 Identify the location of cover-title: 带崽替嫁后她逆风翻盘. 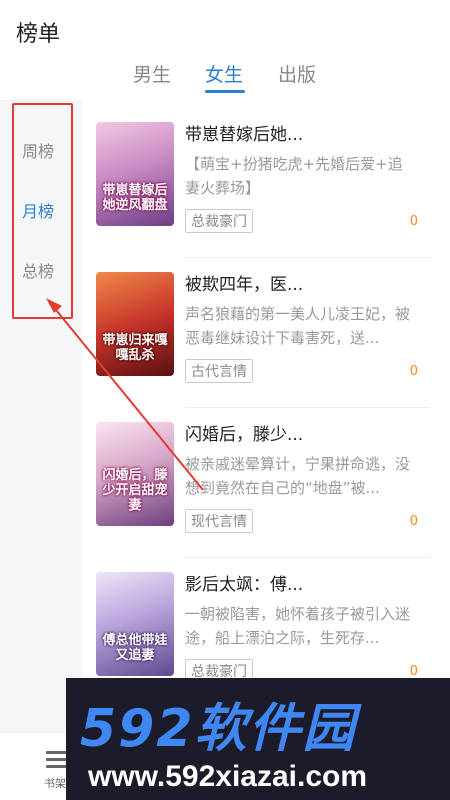
(135, 198).